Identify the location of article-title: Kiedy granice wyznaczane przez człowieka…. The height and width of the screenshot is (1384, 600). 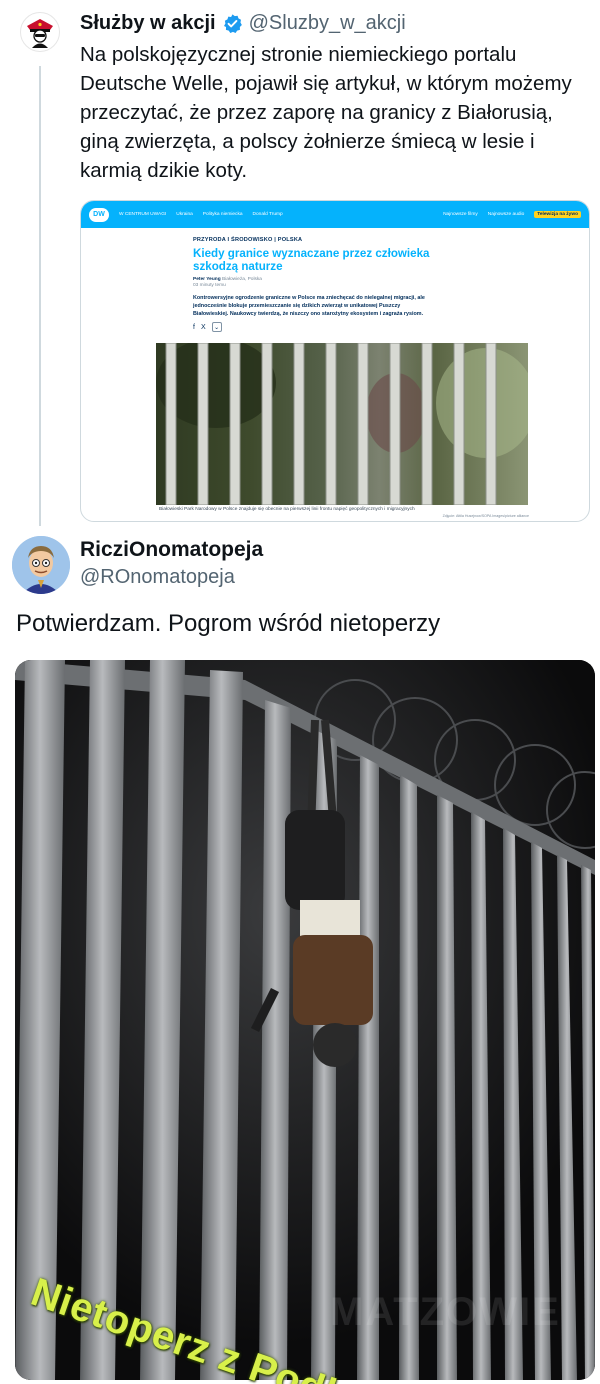
(311, 260).